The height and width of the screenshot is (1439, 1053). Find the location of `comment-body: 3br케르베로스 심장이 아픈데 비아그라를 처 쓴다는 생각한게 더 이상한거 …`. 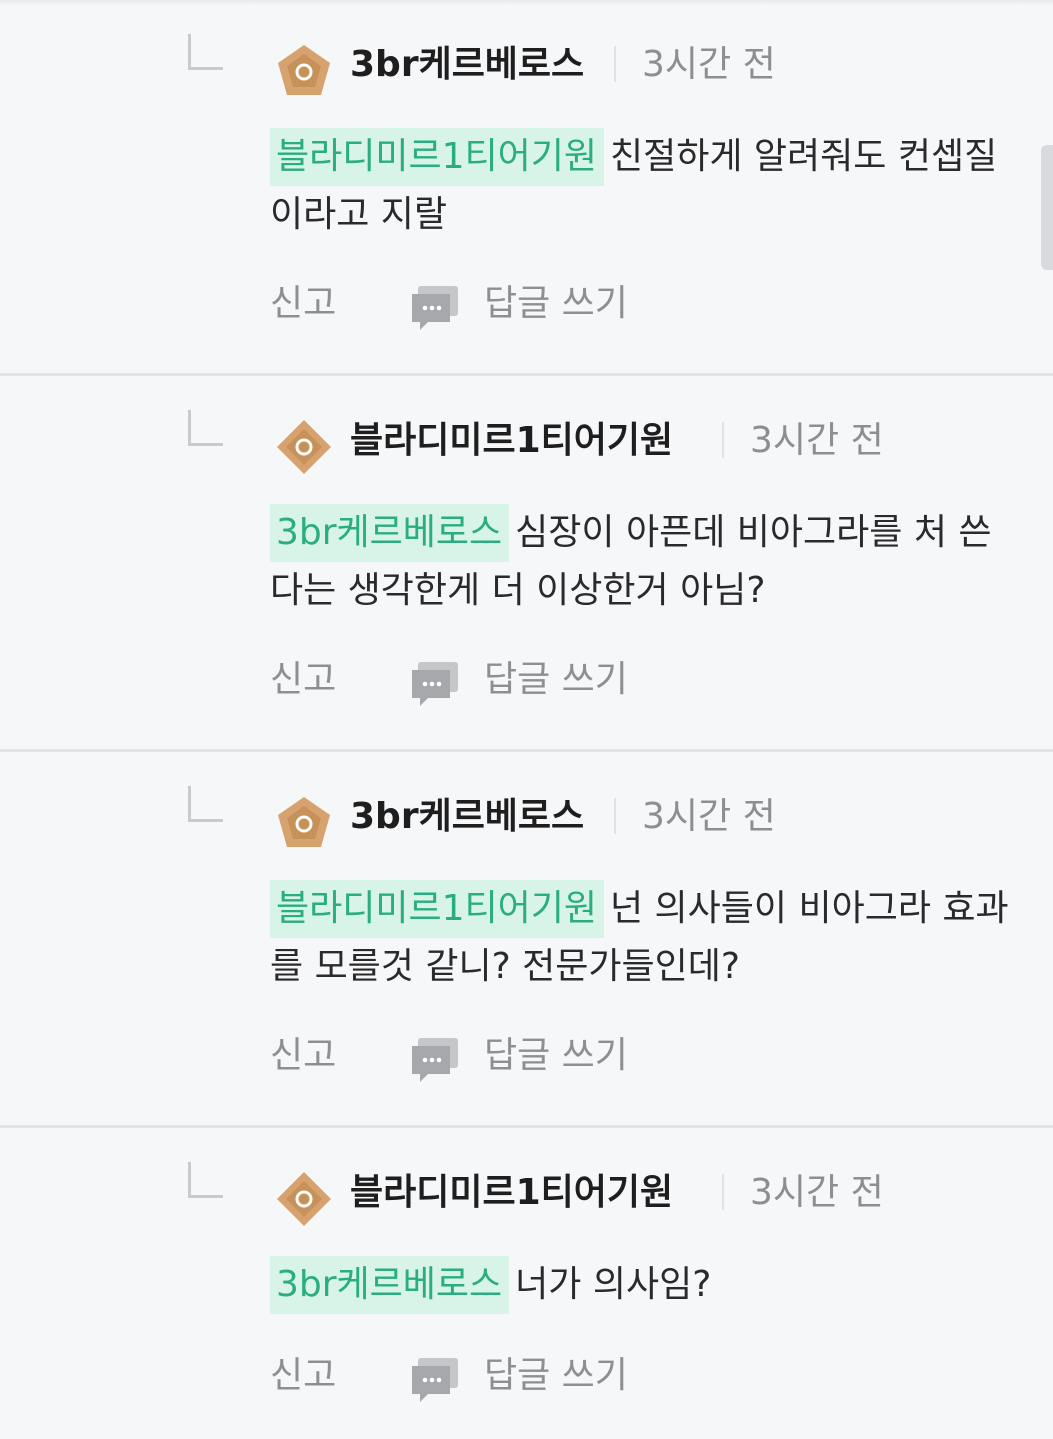

comment-body: 3br케르베로스 심장이 아픈데 비아그라를 처 쓴다는 생각한게 더 이상한거 … is located at coordinates (640, 562).